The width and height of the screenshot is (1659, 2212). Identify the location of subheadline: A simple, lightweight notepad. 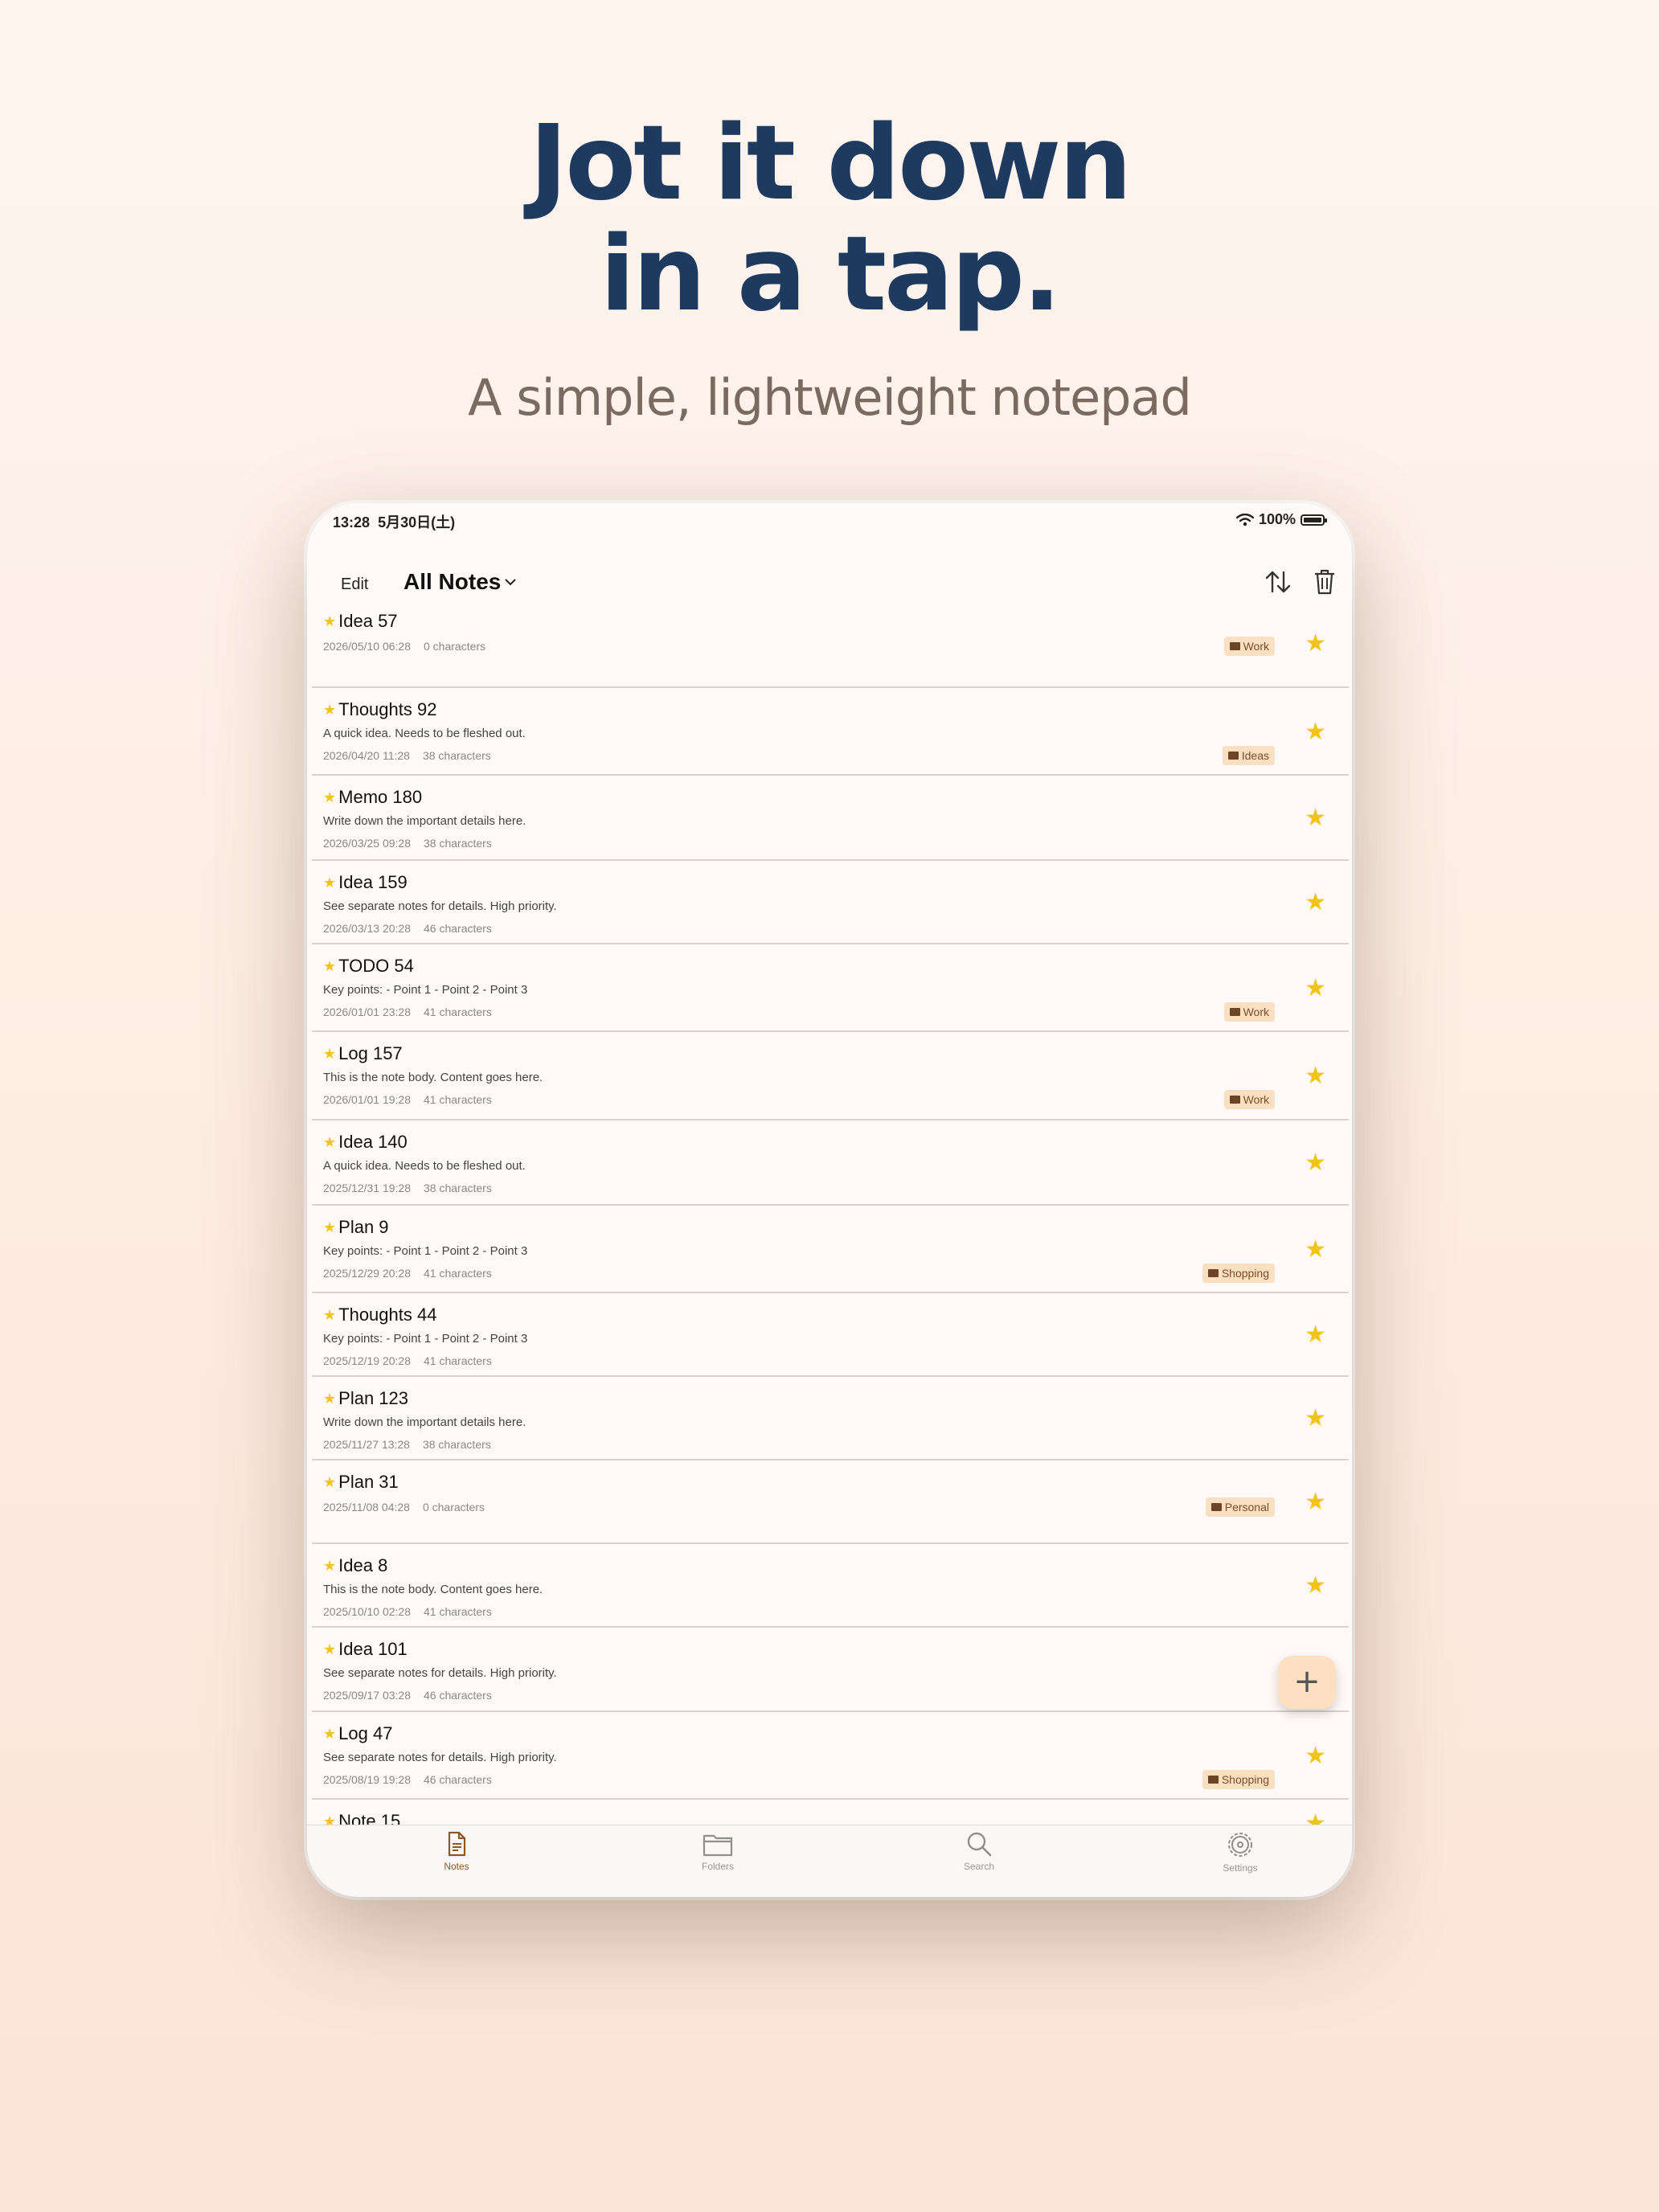
(830, 397).